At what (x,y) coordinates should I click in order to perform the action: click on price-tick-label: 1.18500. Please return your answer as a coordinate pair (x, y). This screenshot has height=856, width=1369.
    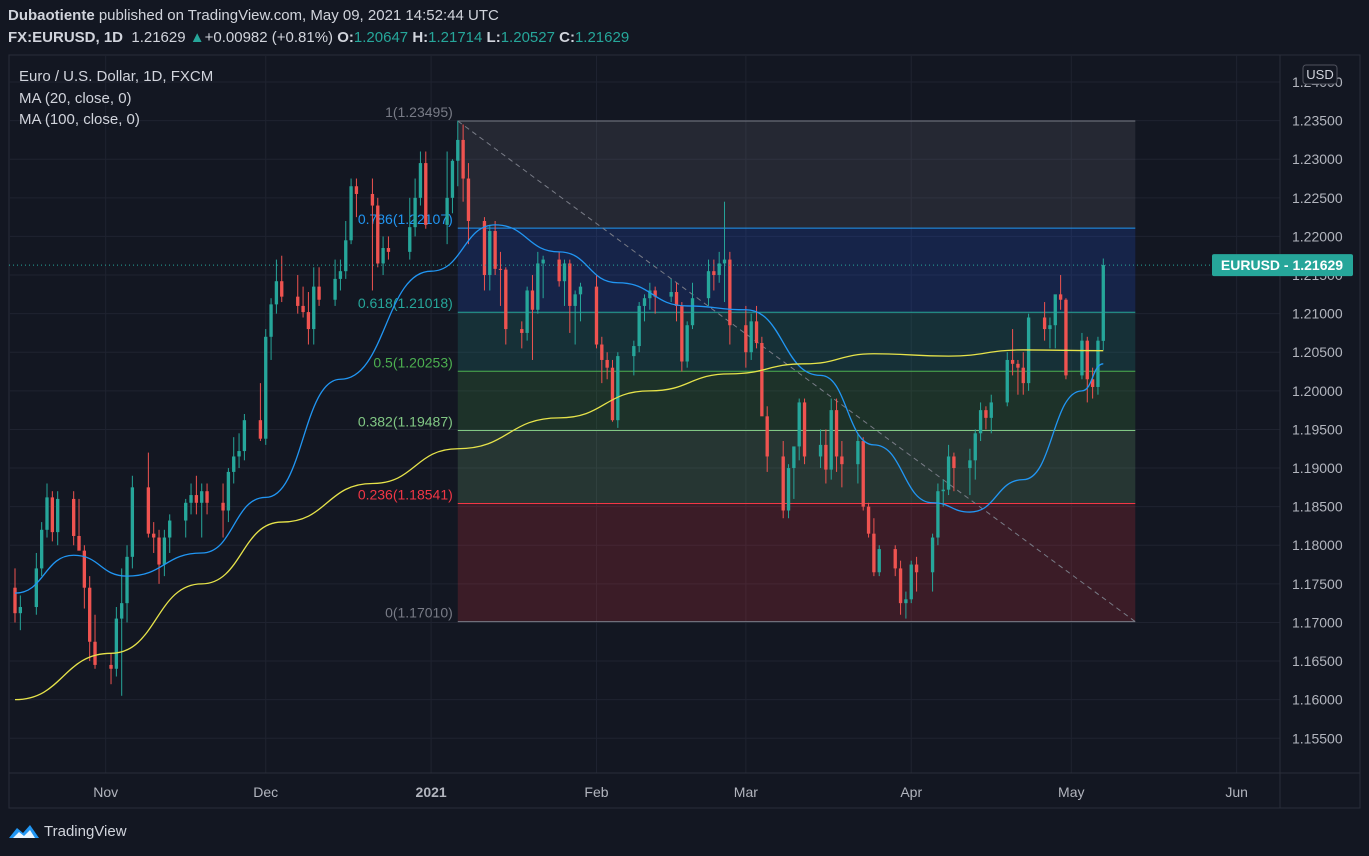
    Looking at the image, I should click on (1317, 507).